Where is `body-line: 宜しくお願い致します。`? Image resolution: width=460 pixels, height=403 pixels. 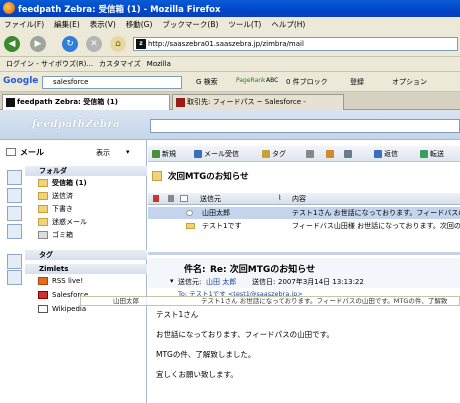
body-line: 宜しくお願い致します。 is located at coordinates (197, 374).